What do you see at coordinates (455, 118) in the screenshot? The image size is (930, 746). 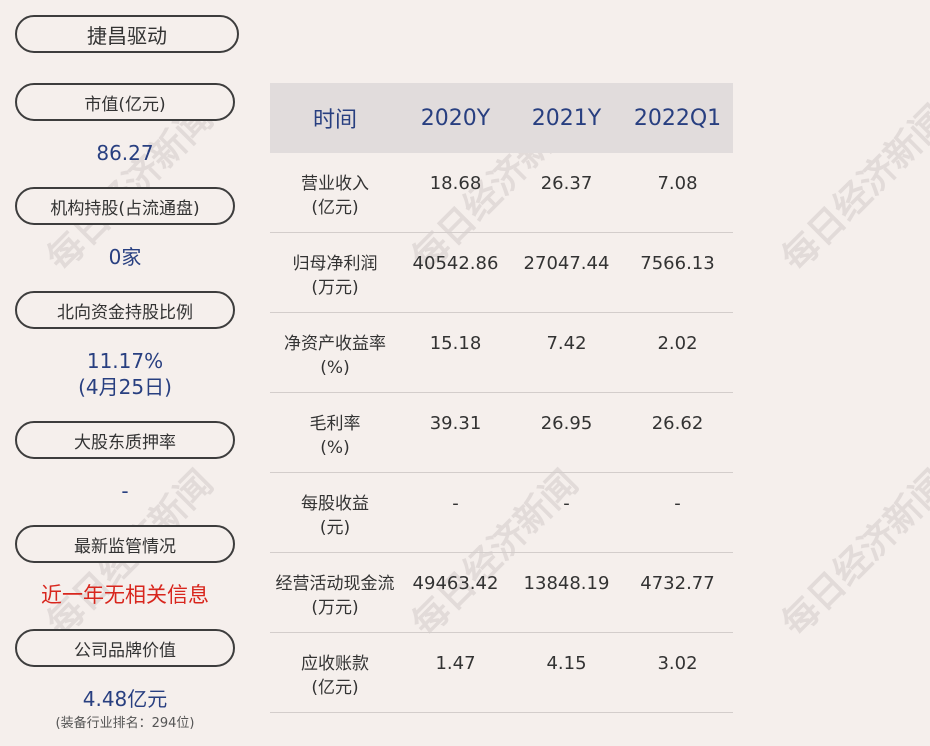 I see `header-2020y: 2020Y` at bounding box center [455, 118].